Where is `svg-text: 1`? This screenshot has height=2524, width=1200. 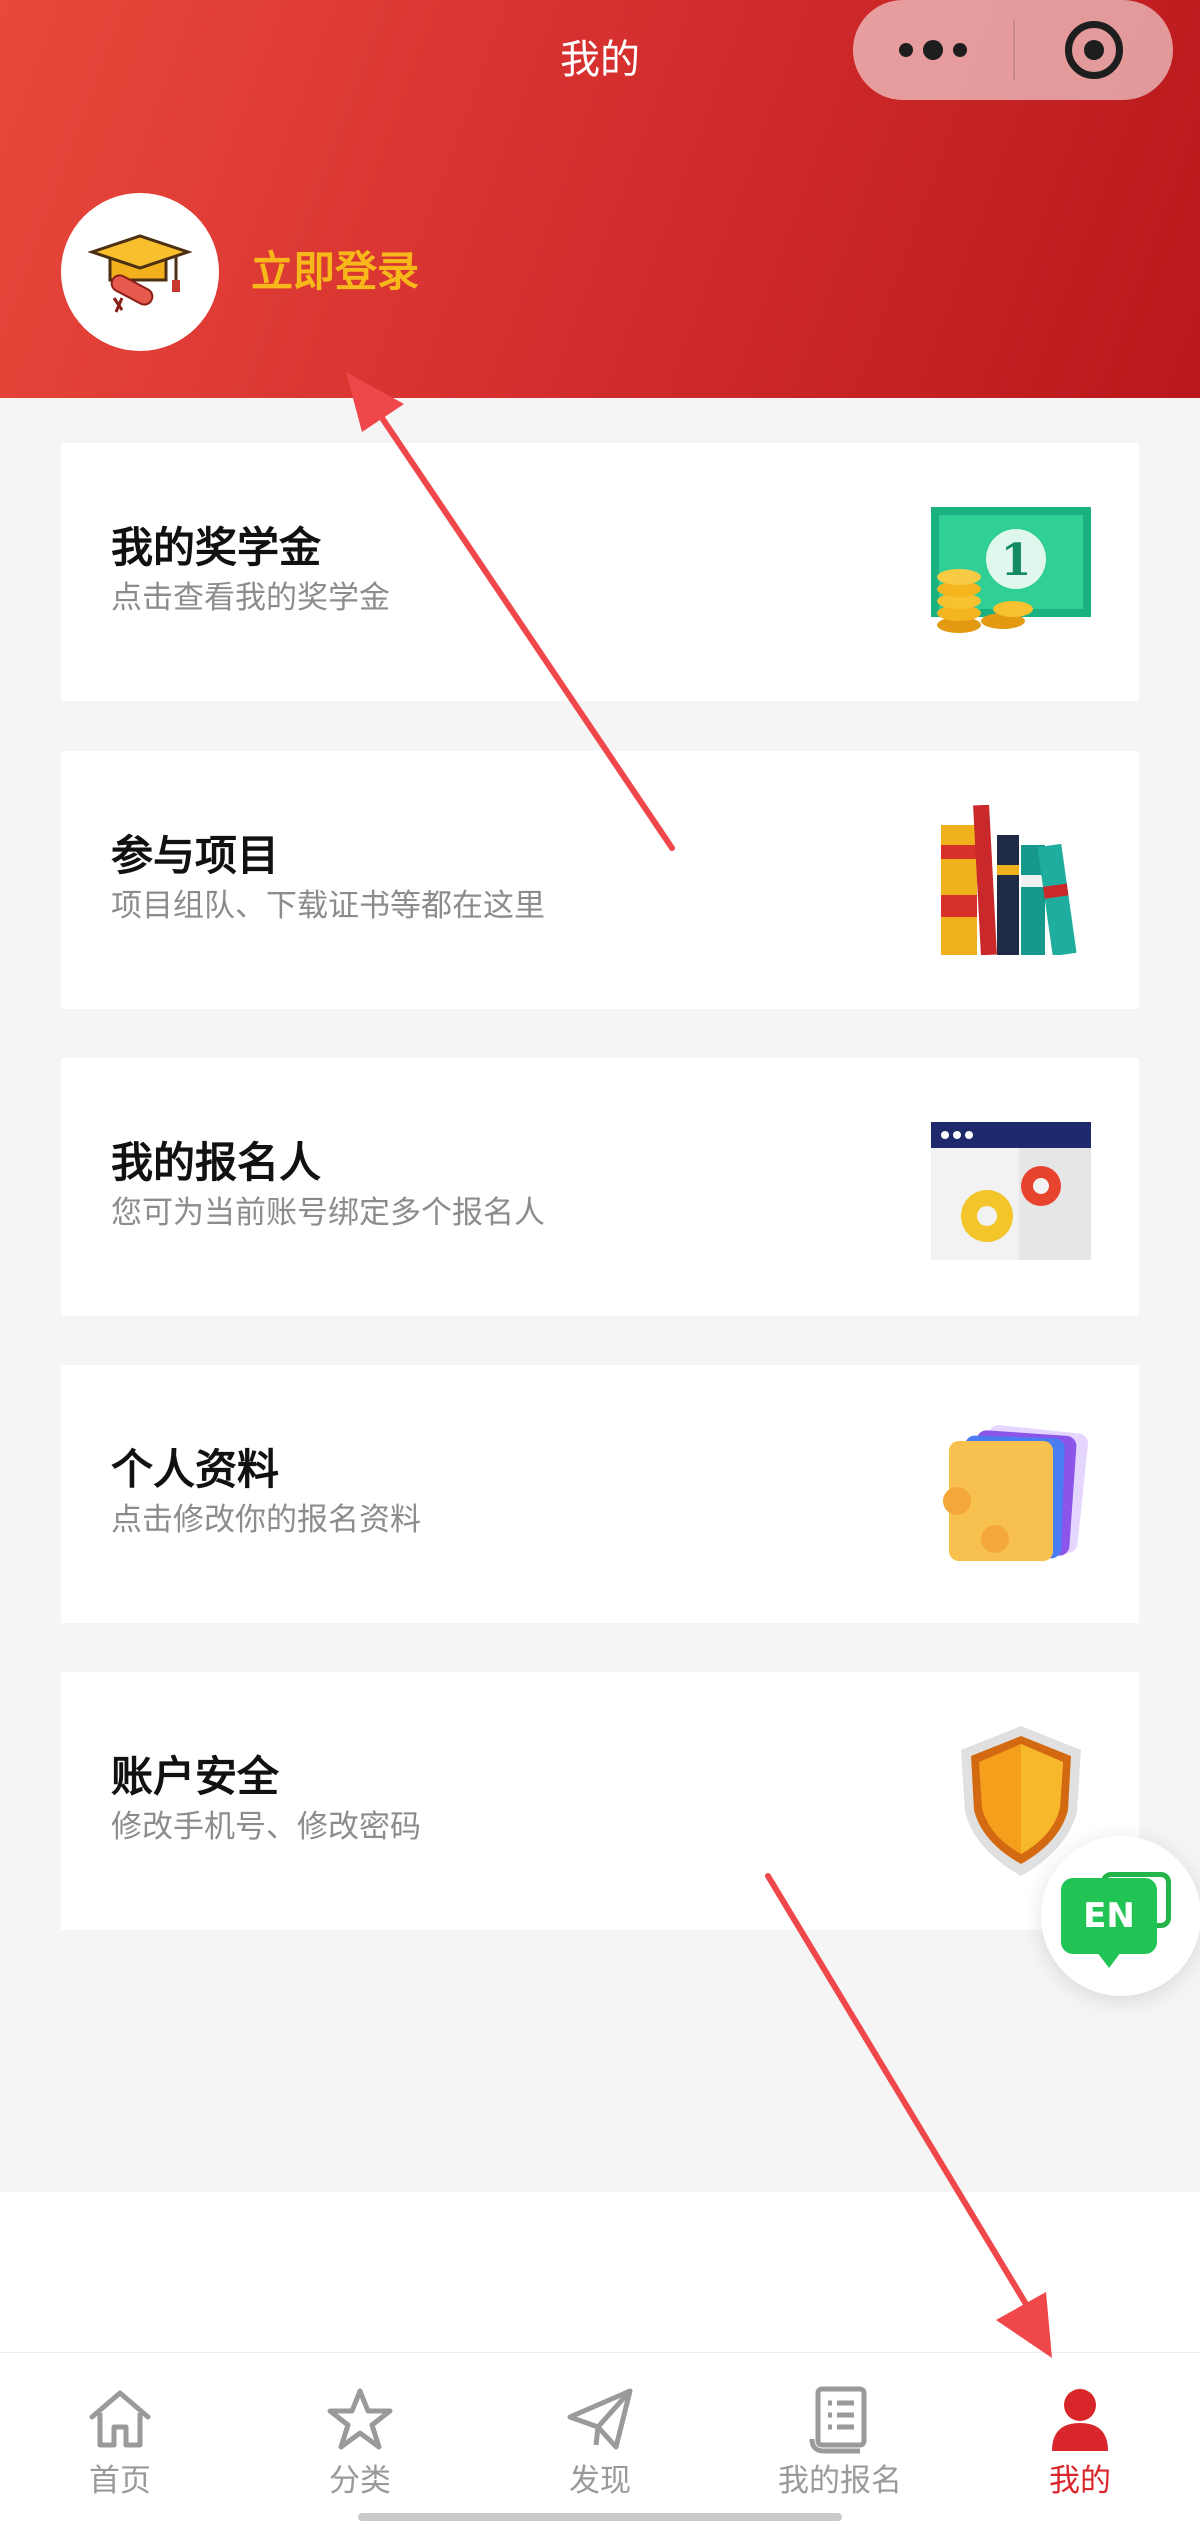
svg-text: 1 is located at coordinates (1016, 560).